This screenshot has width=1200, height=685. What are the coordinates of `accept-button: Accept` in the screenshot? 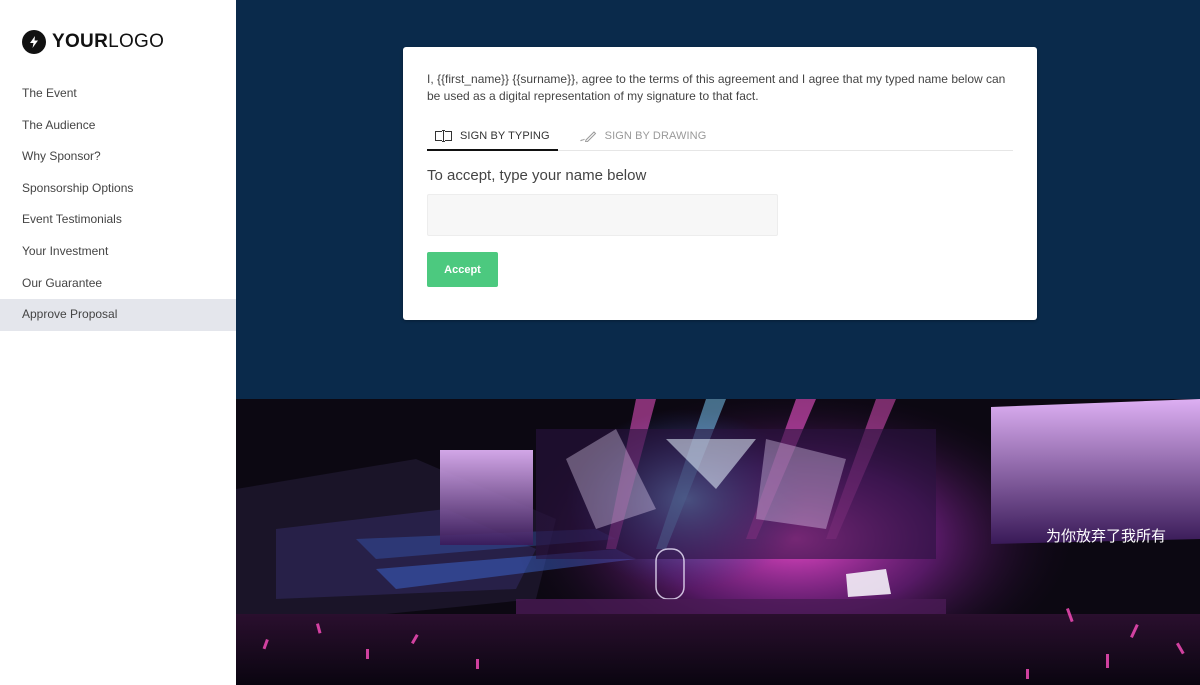 It's located at (462, 269).